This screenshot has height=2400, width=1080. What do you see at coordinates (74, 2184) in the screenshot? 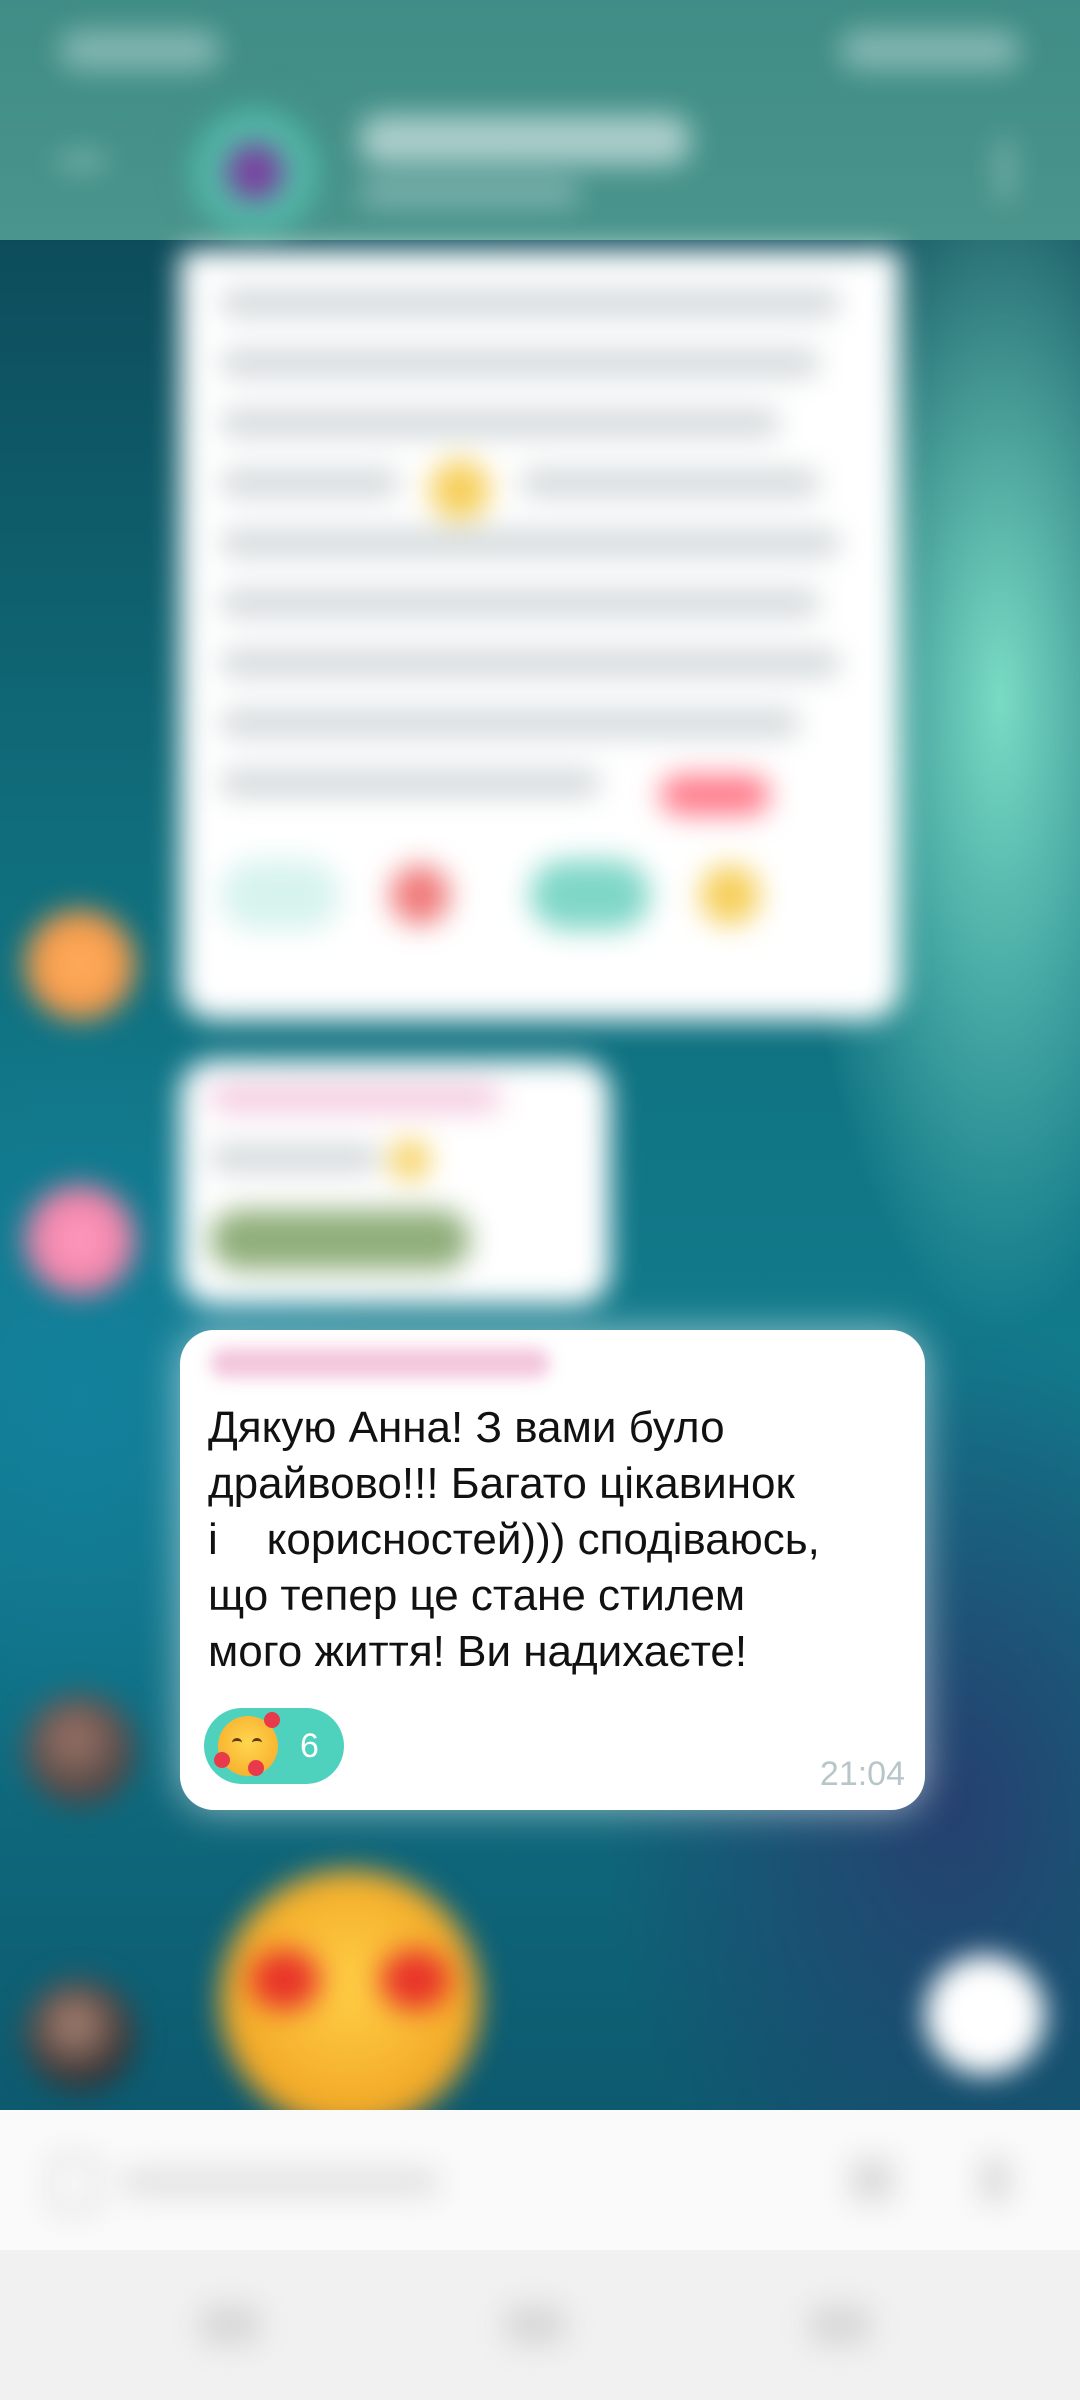
I see `attach-icon` at bounding box center [74, 2184].